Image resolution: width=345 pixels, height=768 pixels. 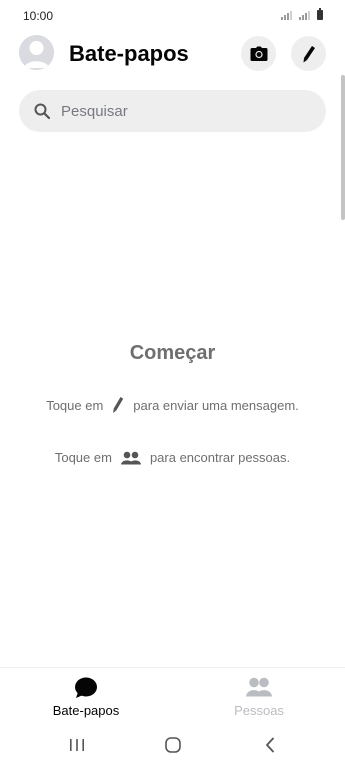 What do you see at coordinates (86, 710) in the screenshot?
I see `tab-label: Bate-papos` at bounding box center [86, 710].